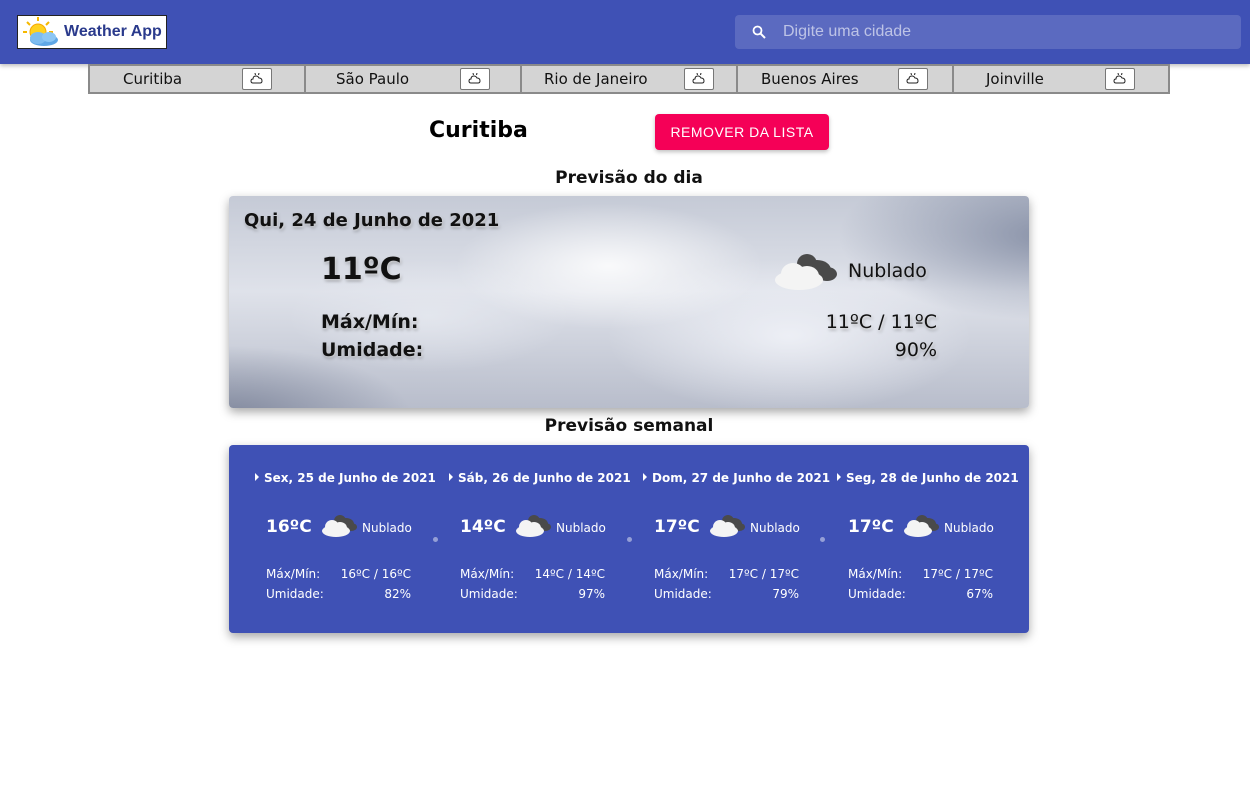 This screenshot has height=808, width=1250. I want to click on search-box, so click(988, 32).